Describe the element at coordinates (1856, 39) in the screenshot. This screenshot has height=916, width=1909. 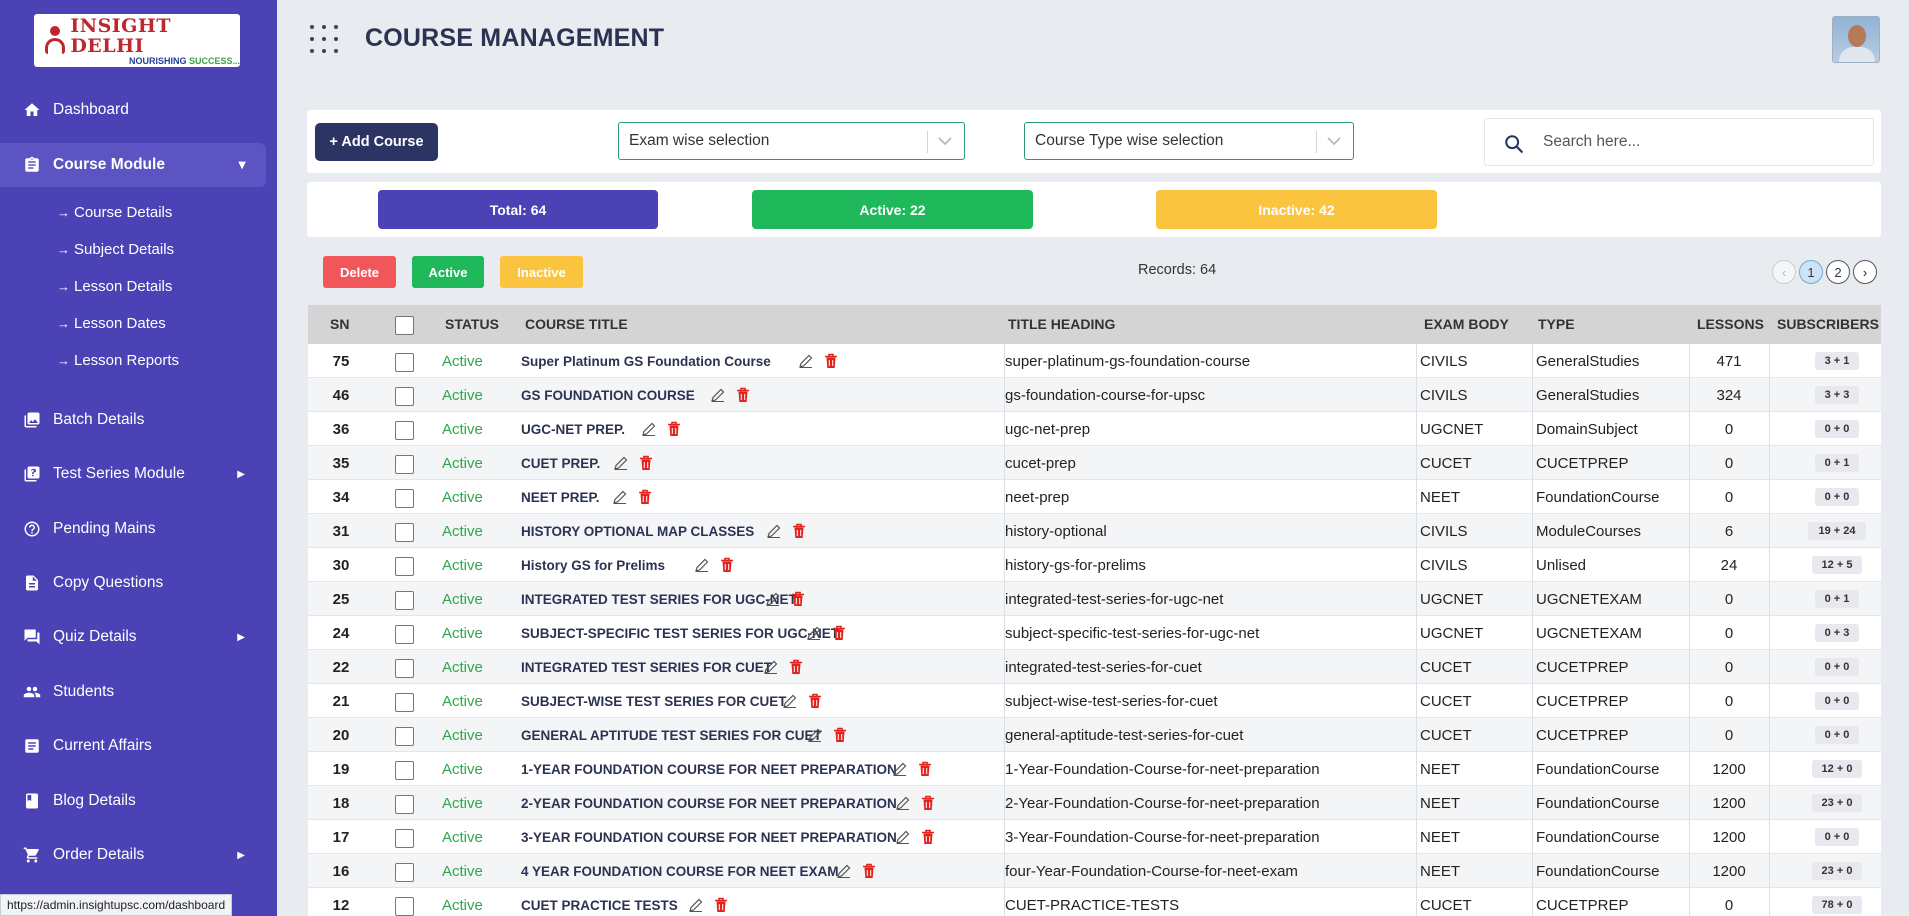
I see `avatar` at that location.